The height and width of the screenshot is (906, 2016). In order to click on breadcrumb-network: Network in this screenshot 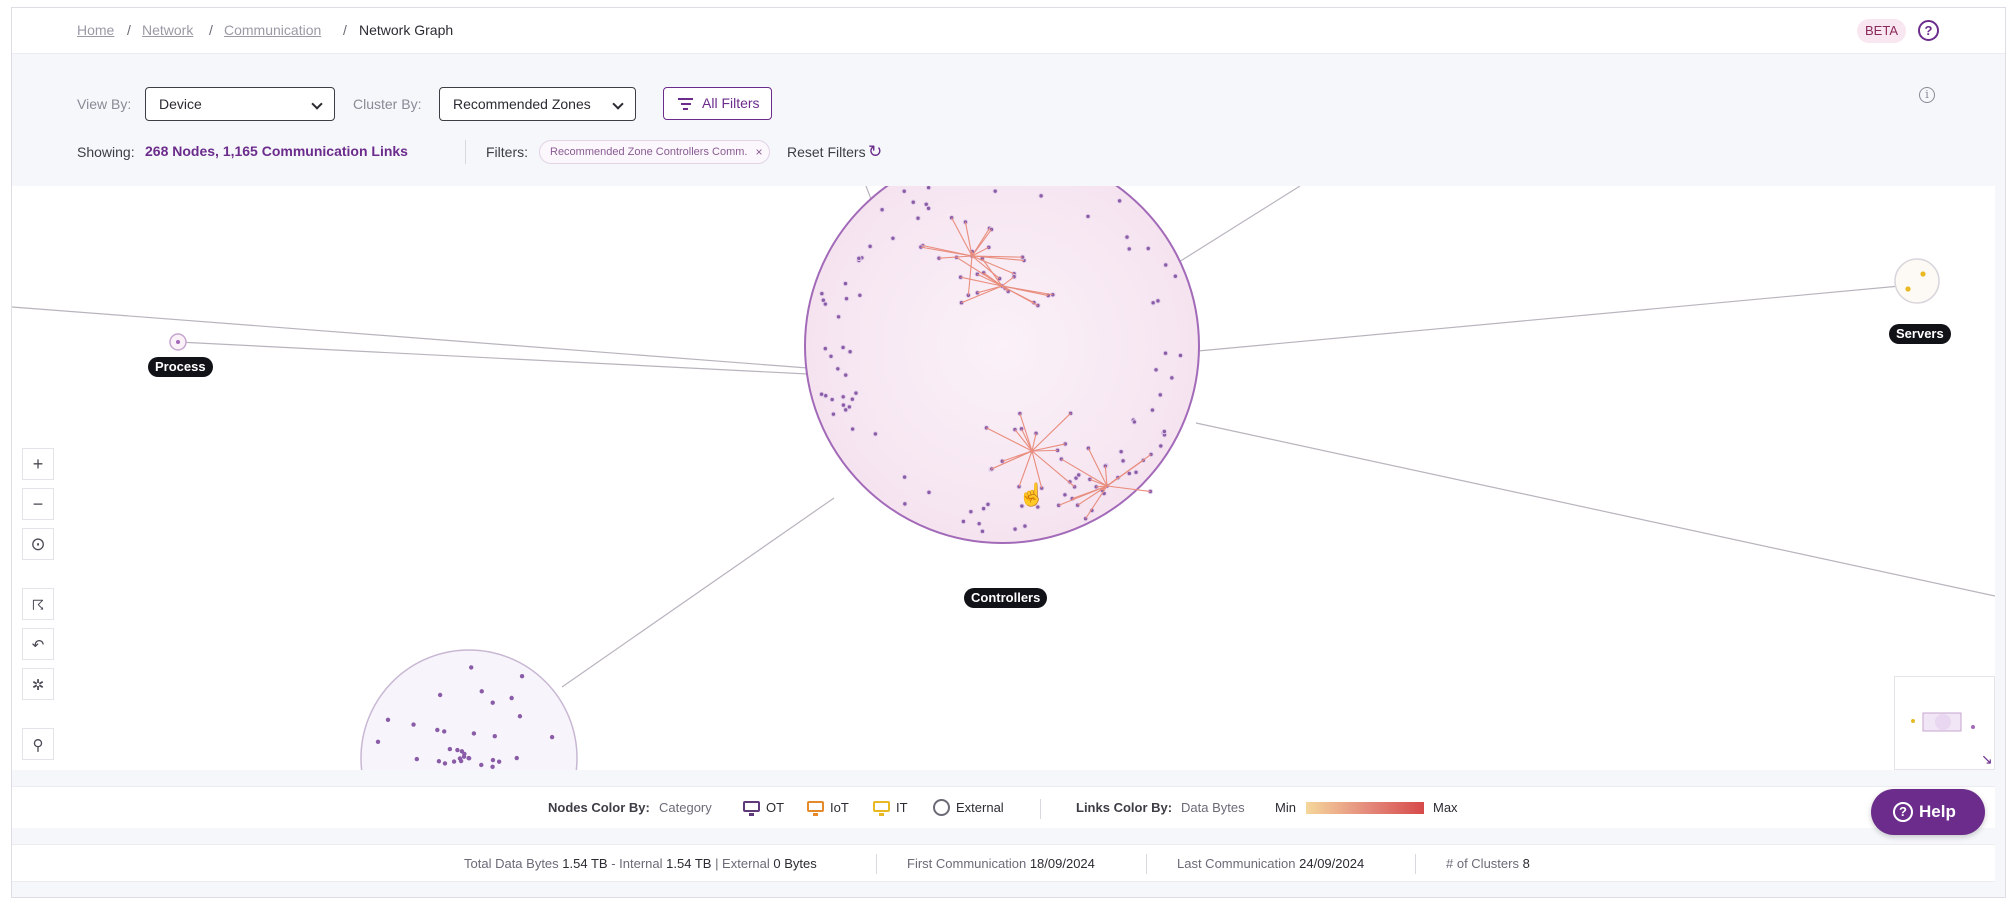, I will do `click(167, 30)`.